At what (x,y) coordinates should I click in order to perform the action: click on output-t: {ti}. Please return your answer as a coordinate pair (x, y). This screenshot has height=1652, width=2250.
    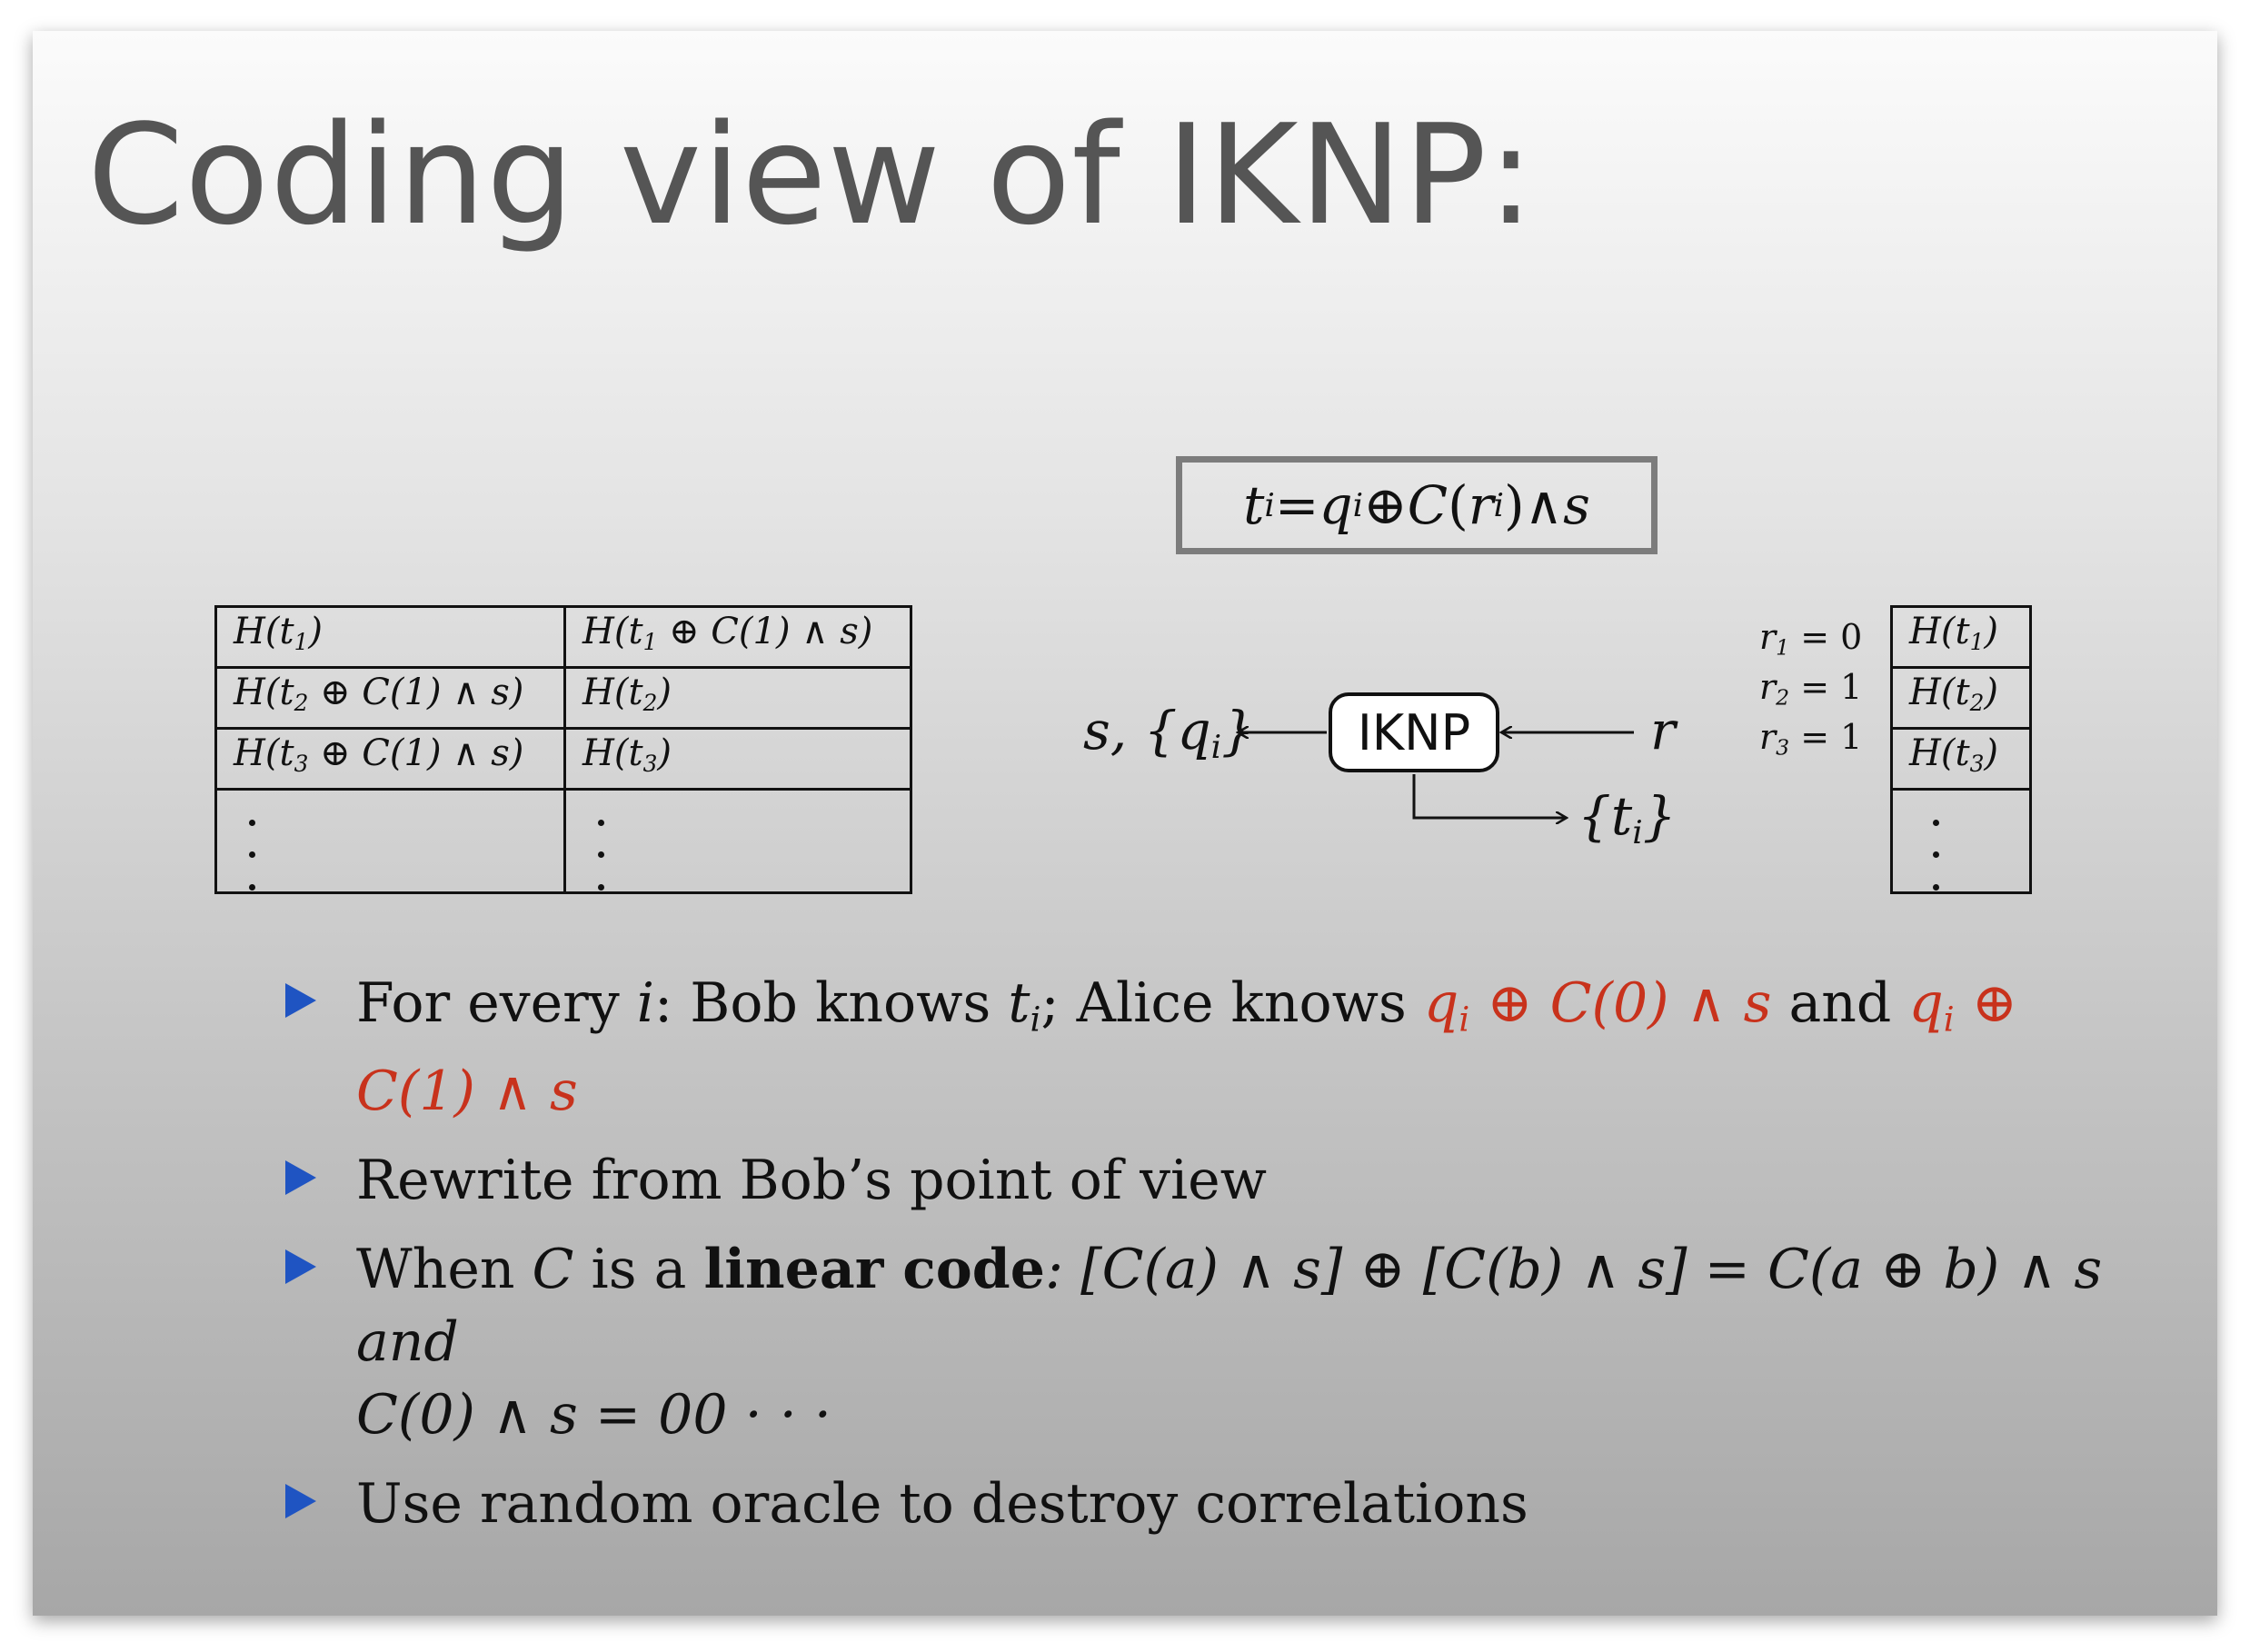
    Looking at the image, I should click on (1627, 818).